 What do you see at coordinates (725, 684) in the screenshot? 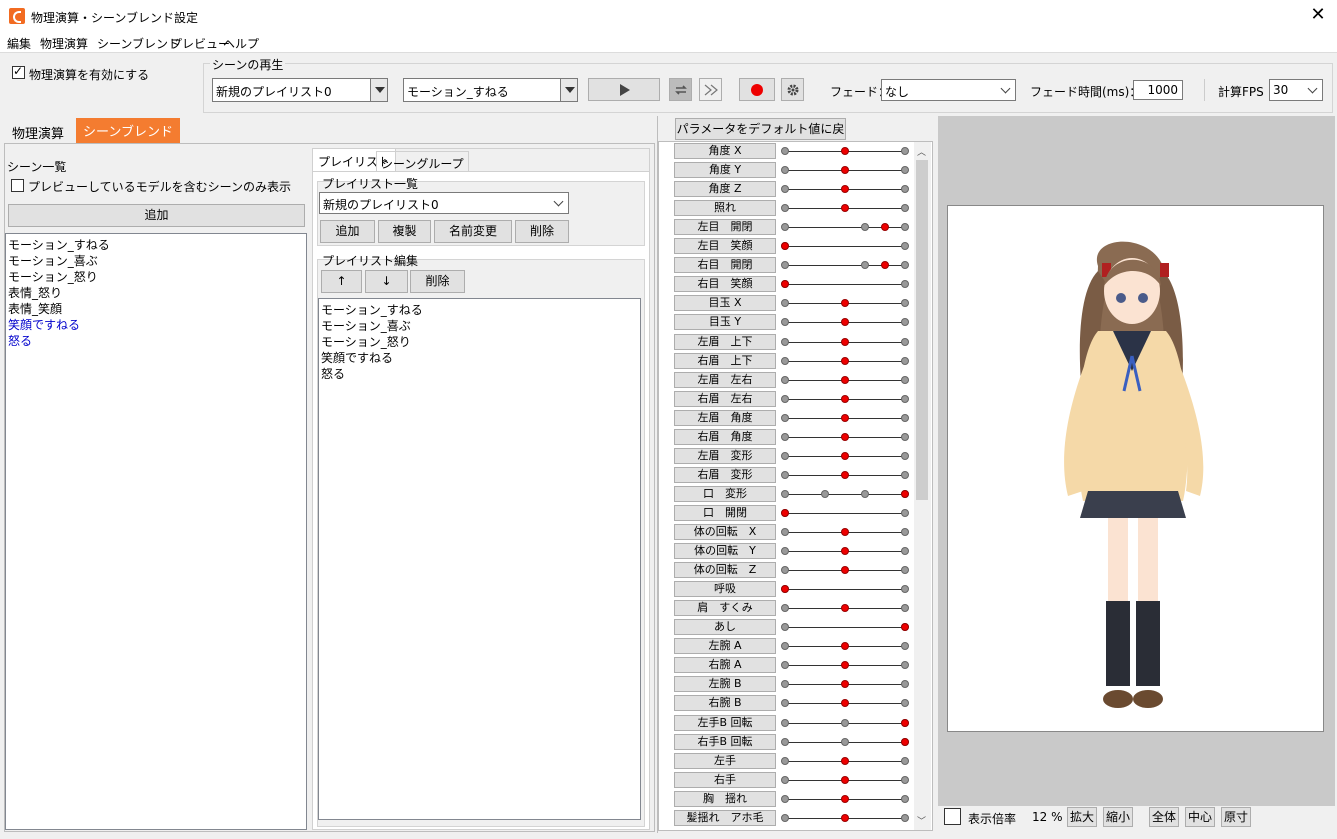
I see `param-label-button: 左腕 B` at bounding box center [725, 684].